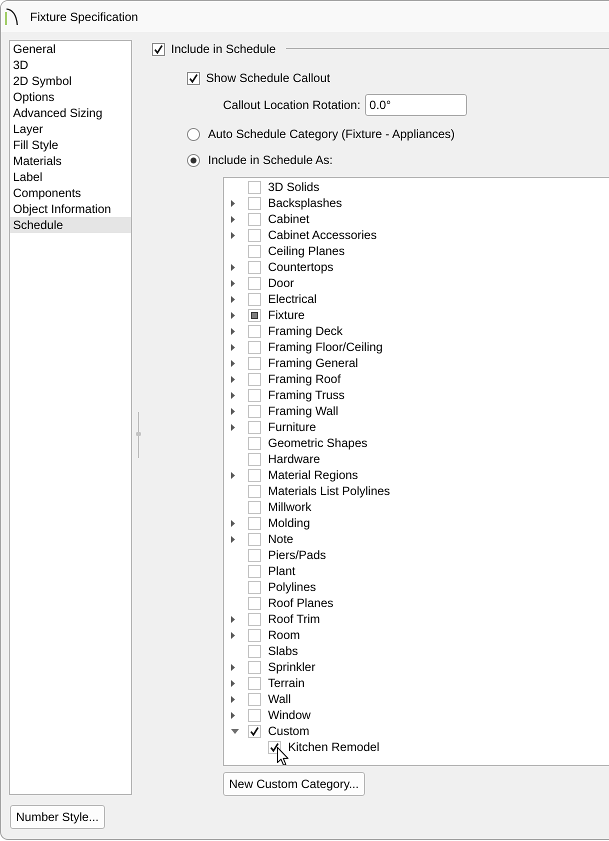  Describe the element at coordinates (223, 49) in the screenshot. I see `checkbox-label: Include in Schedule` at that location.